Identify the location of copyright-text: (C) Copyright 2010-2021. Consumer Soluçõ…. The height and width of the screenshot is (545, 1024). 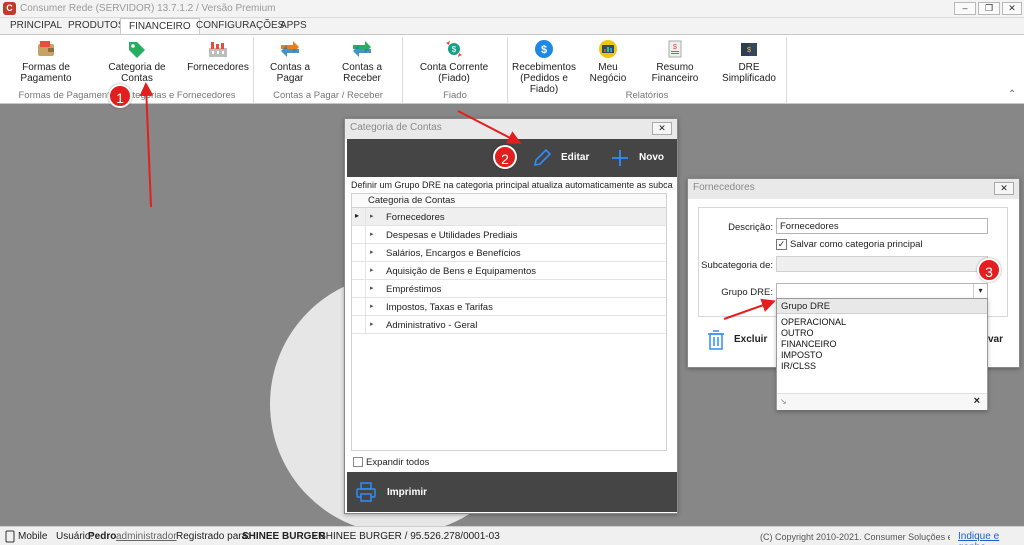
(855, 537).